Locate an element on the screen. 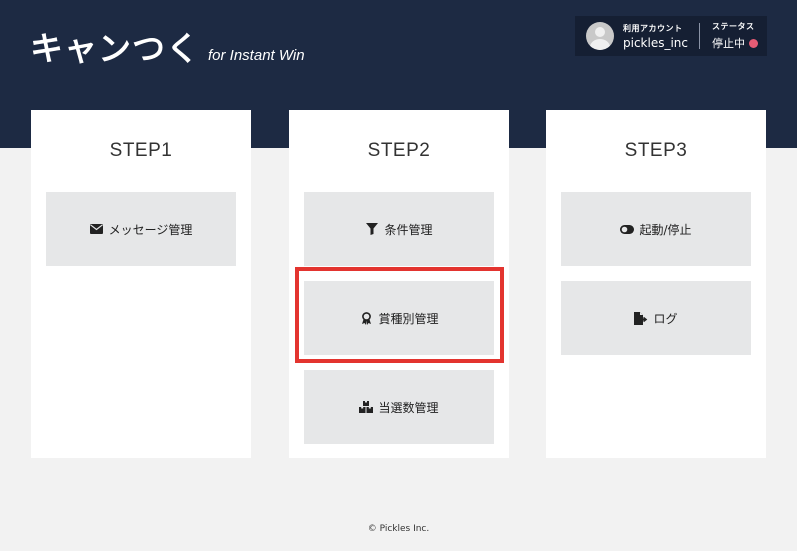 This screenshot has height=551, width=797. account-name: pickles_inc is located at coordinates (656, 42).